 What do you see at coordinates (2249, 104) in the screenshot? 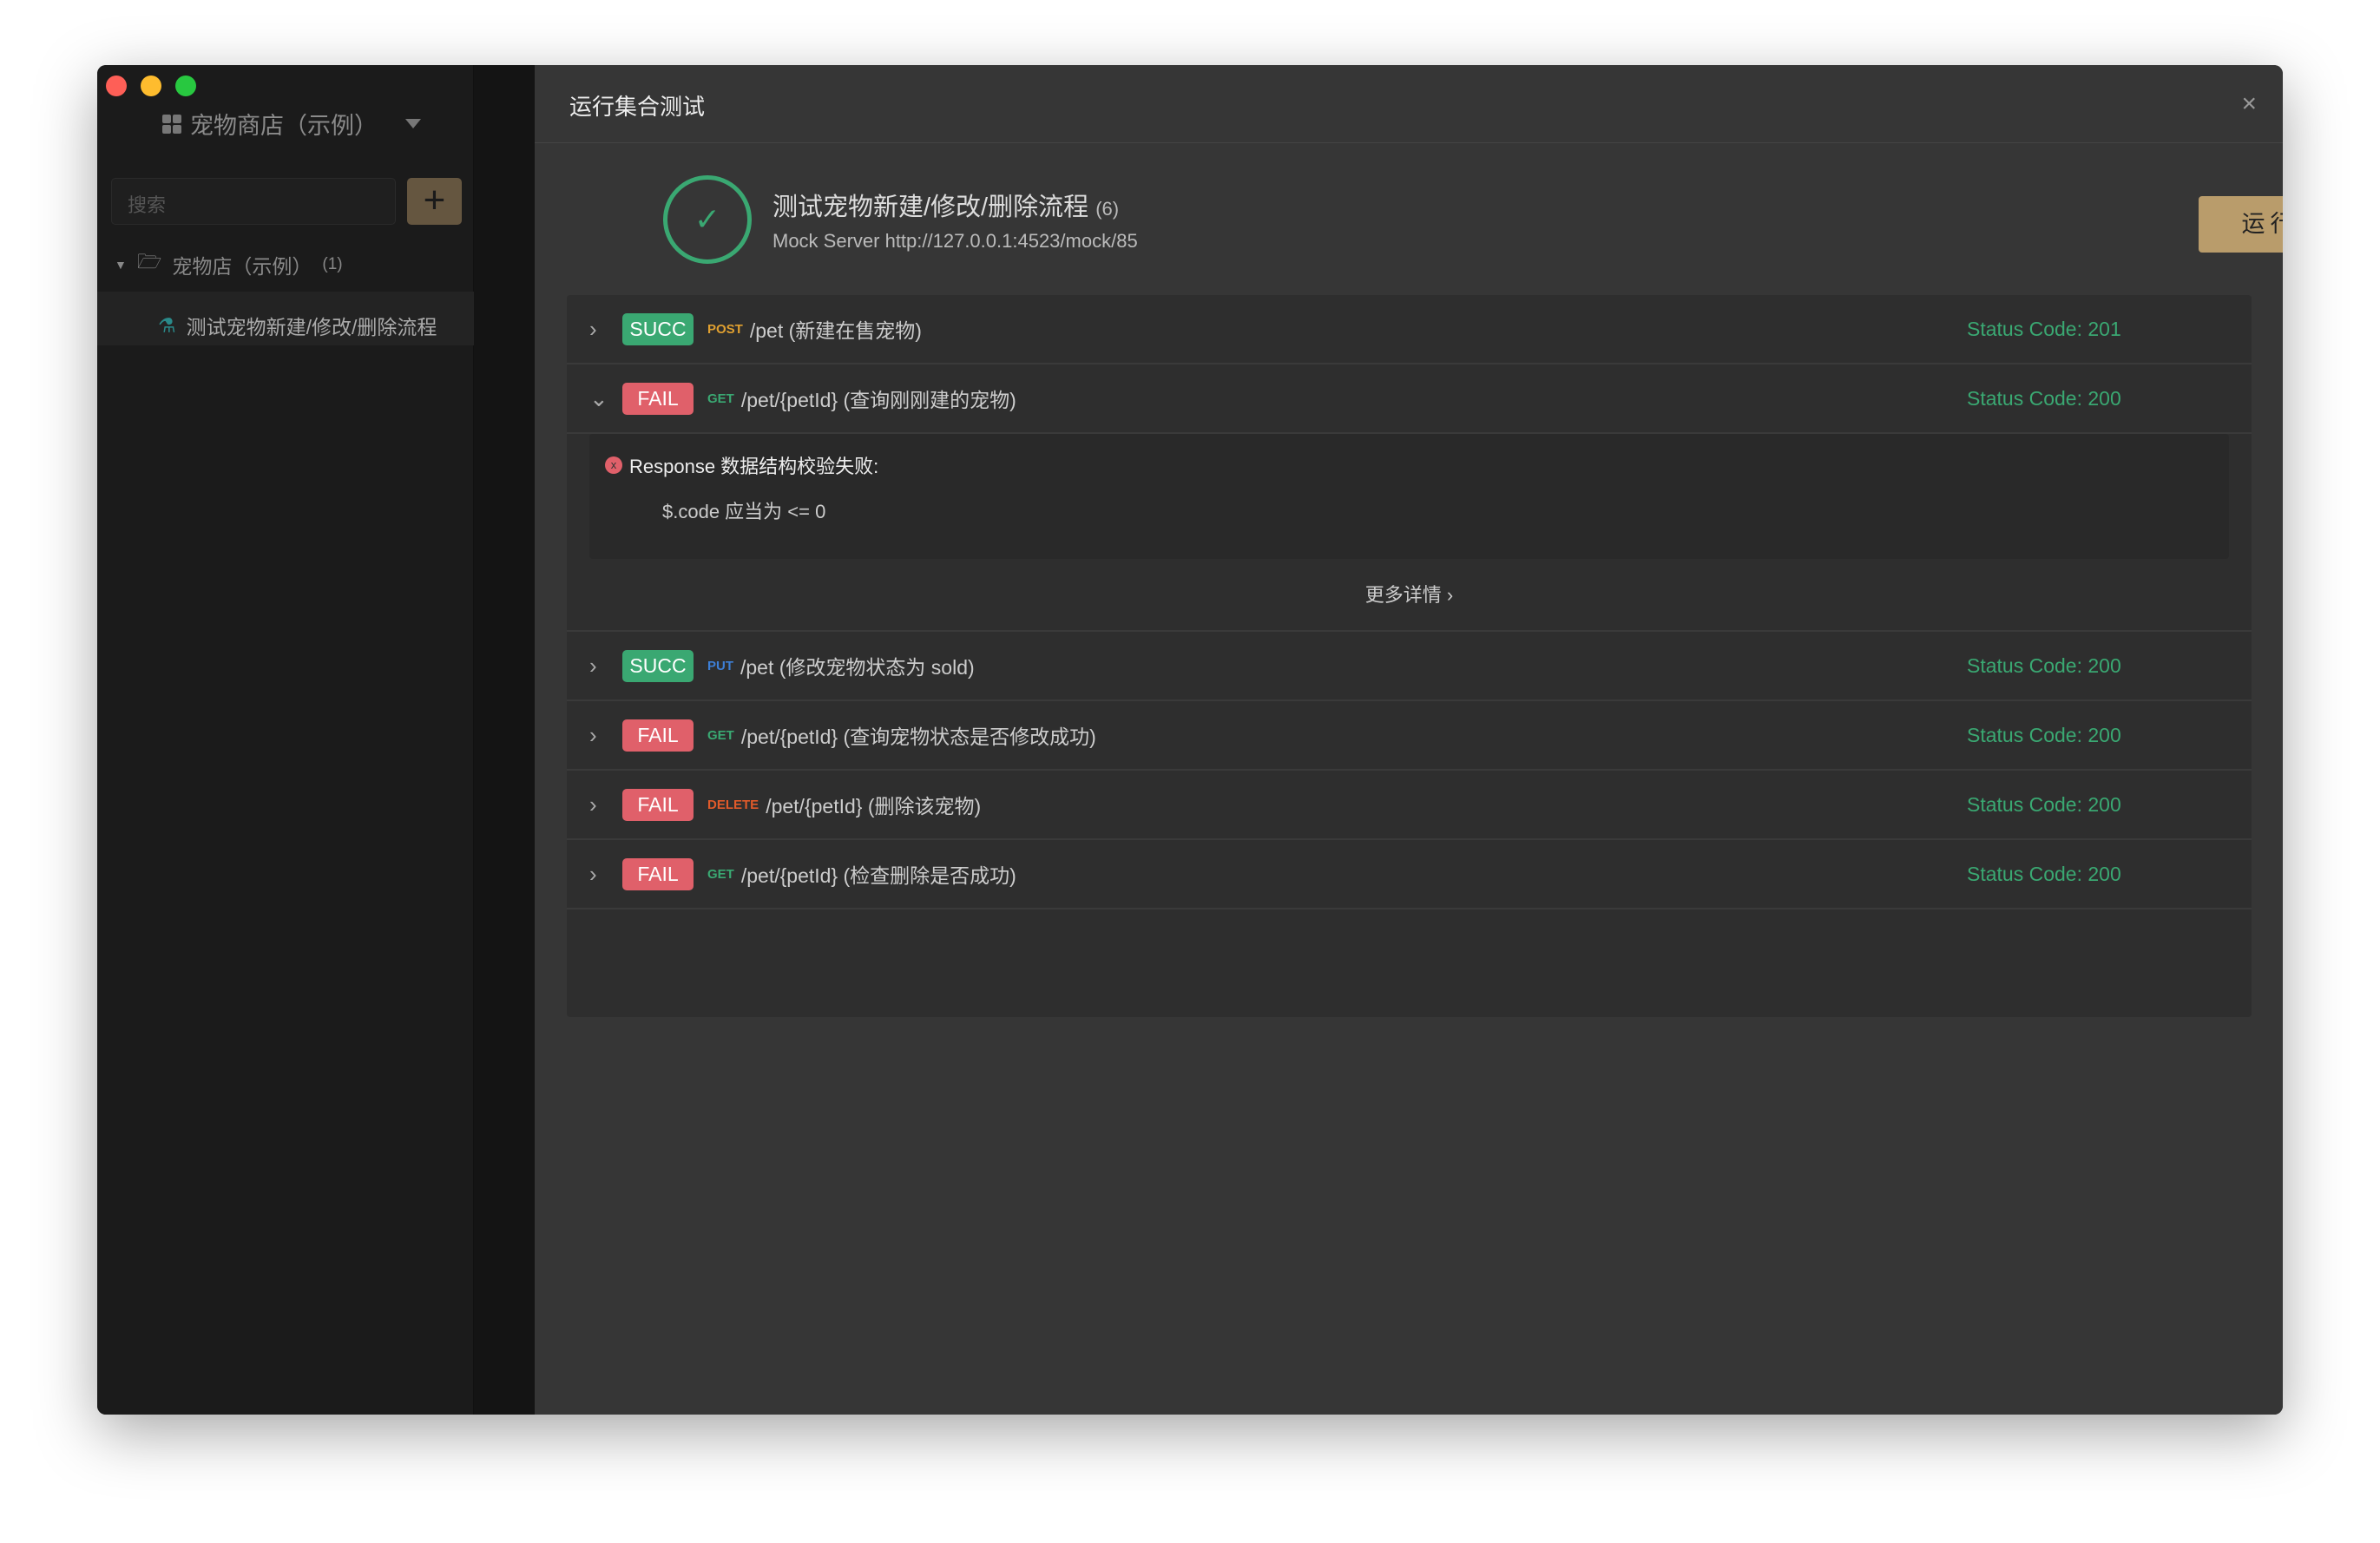
I see `close-icon: ×` at bounding box center [2249, 104].